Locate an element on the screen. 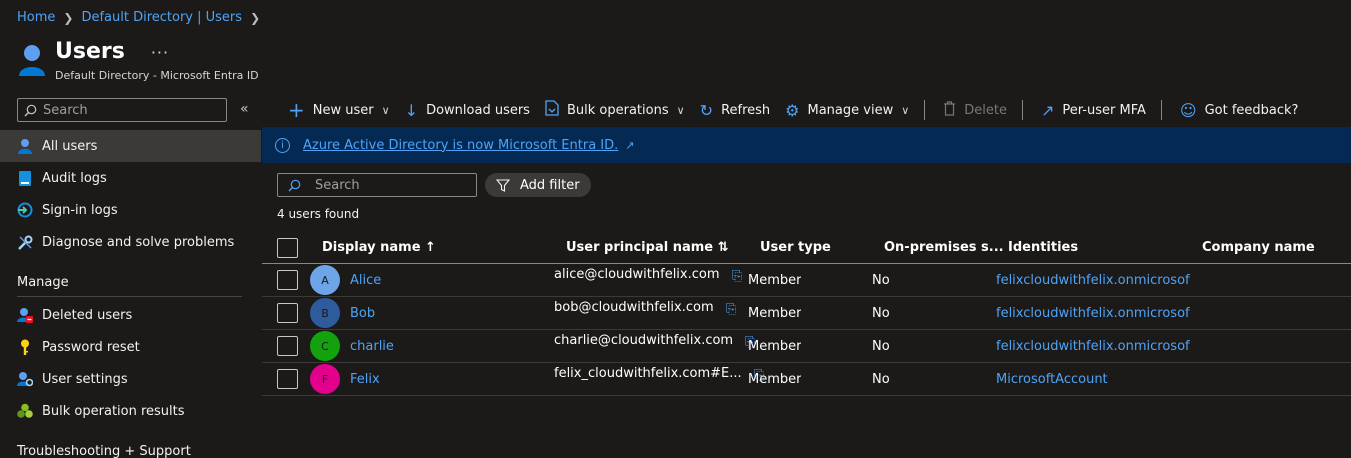 The height and width of the screenshot is (458, 1351). bulk-operations-button: Bulk operations ∨ is located at coordinates (615, 110).